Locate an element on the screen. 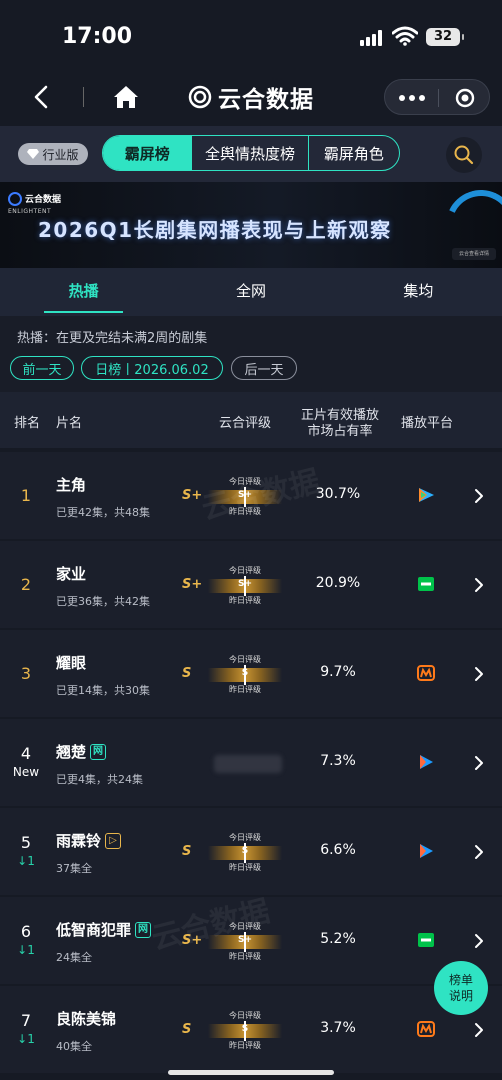 This screenshot has height=1080, width=502. industry-edition-button: 行业版 is located at coordinates (53, 154).